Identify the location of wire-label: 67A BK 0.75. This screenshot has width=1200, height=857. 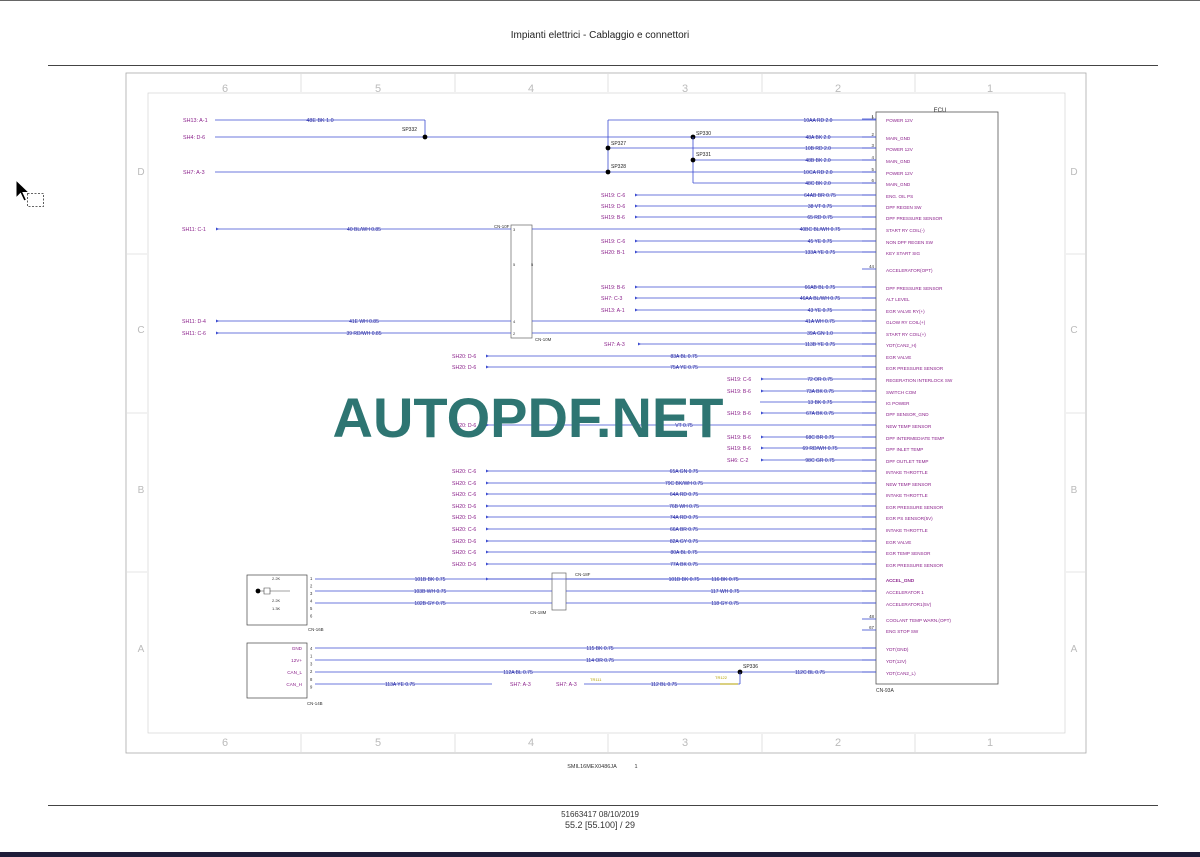
(820, 414).